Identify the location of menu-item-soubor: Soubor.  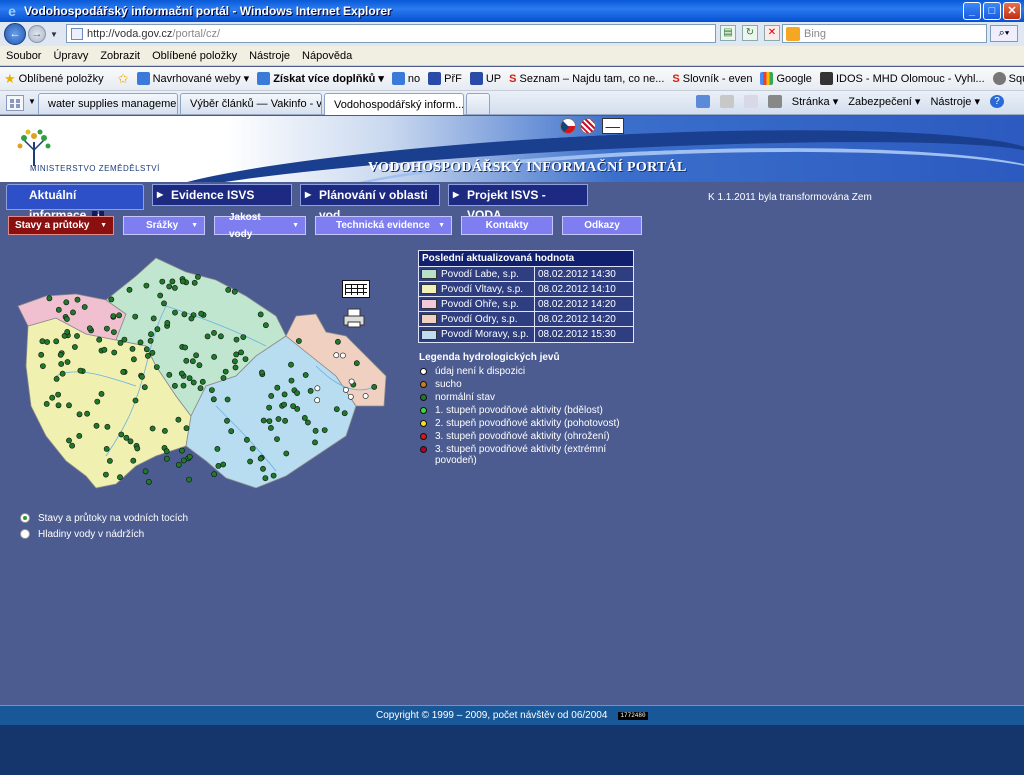
(23, 56).